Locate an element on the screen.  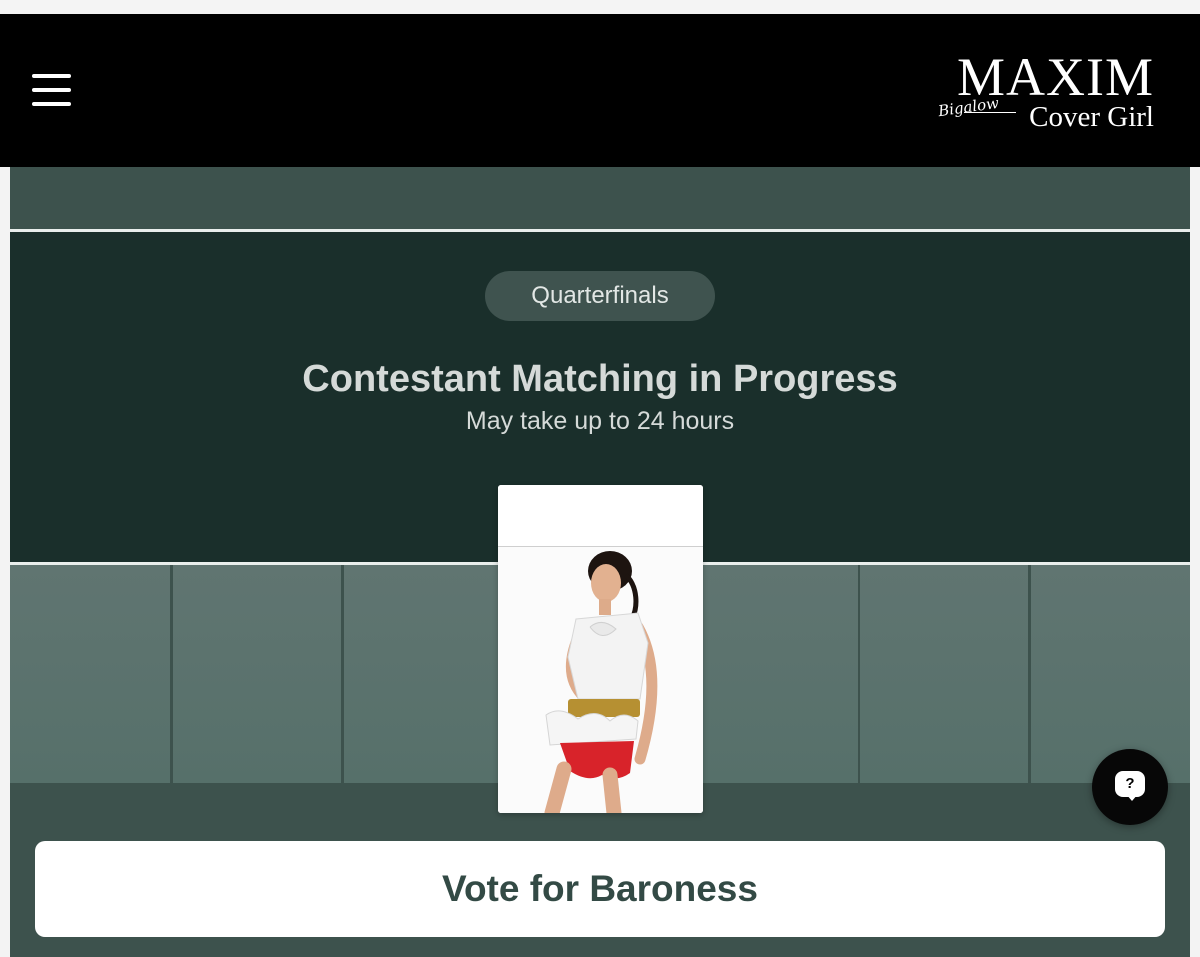
vote-button: Vote for Baroness is located at coordinates (600, 889).